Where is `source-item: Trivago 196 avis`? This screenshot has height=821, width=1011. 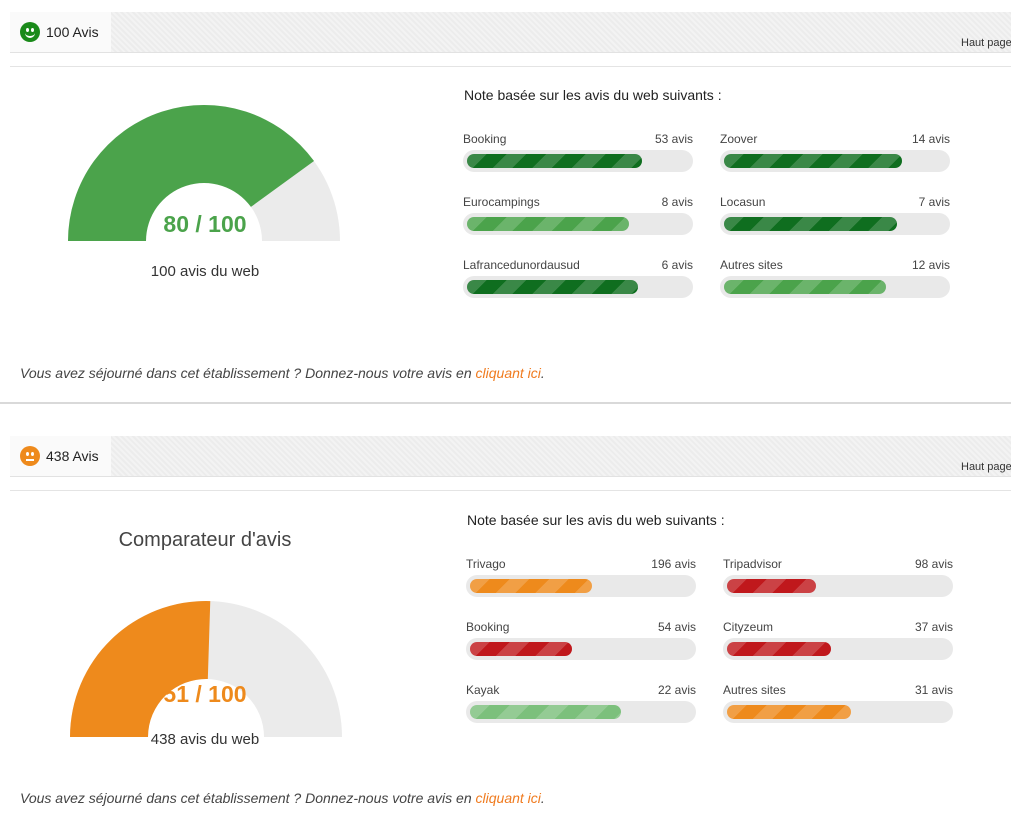
source-item: Trivago 196 avis is located at coordinates (581, 582).